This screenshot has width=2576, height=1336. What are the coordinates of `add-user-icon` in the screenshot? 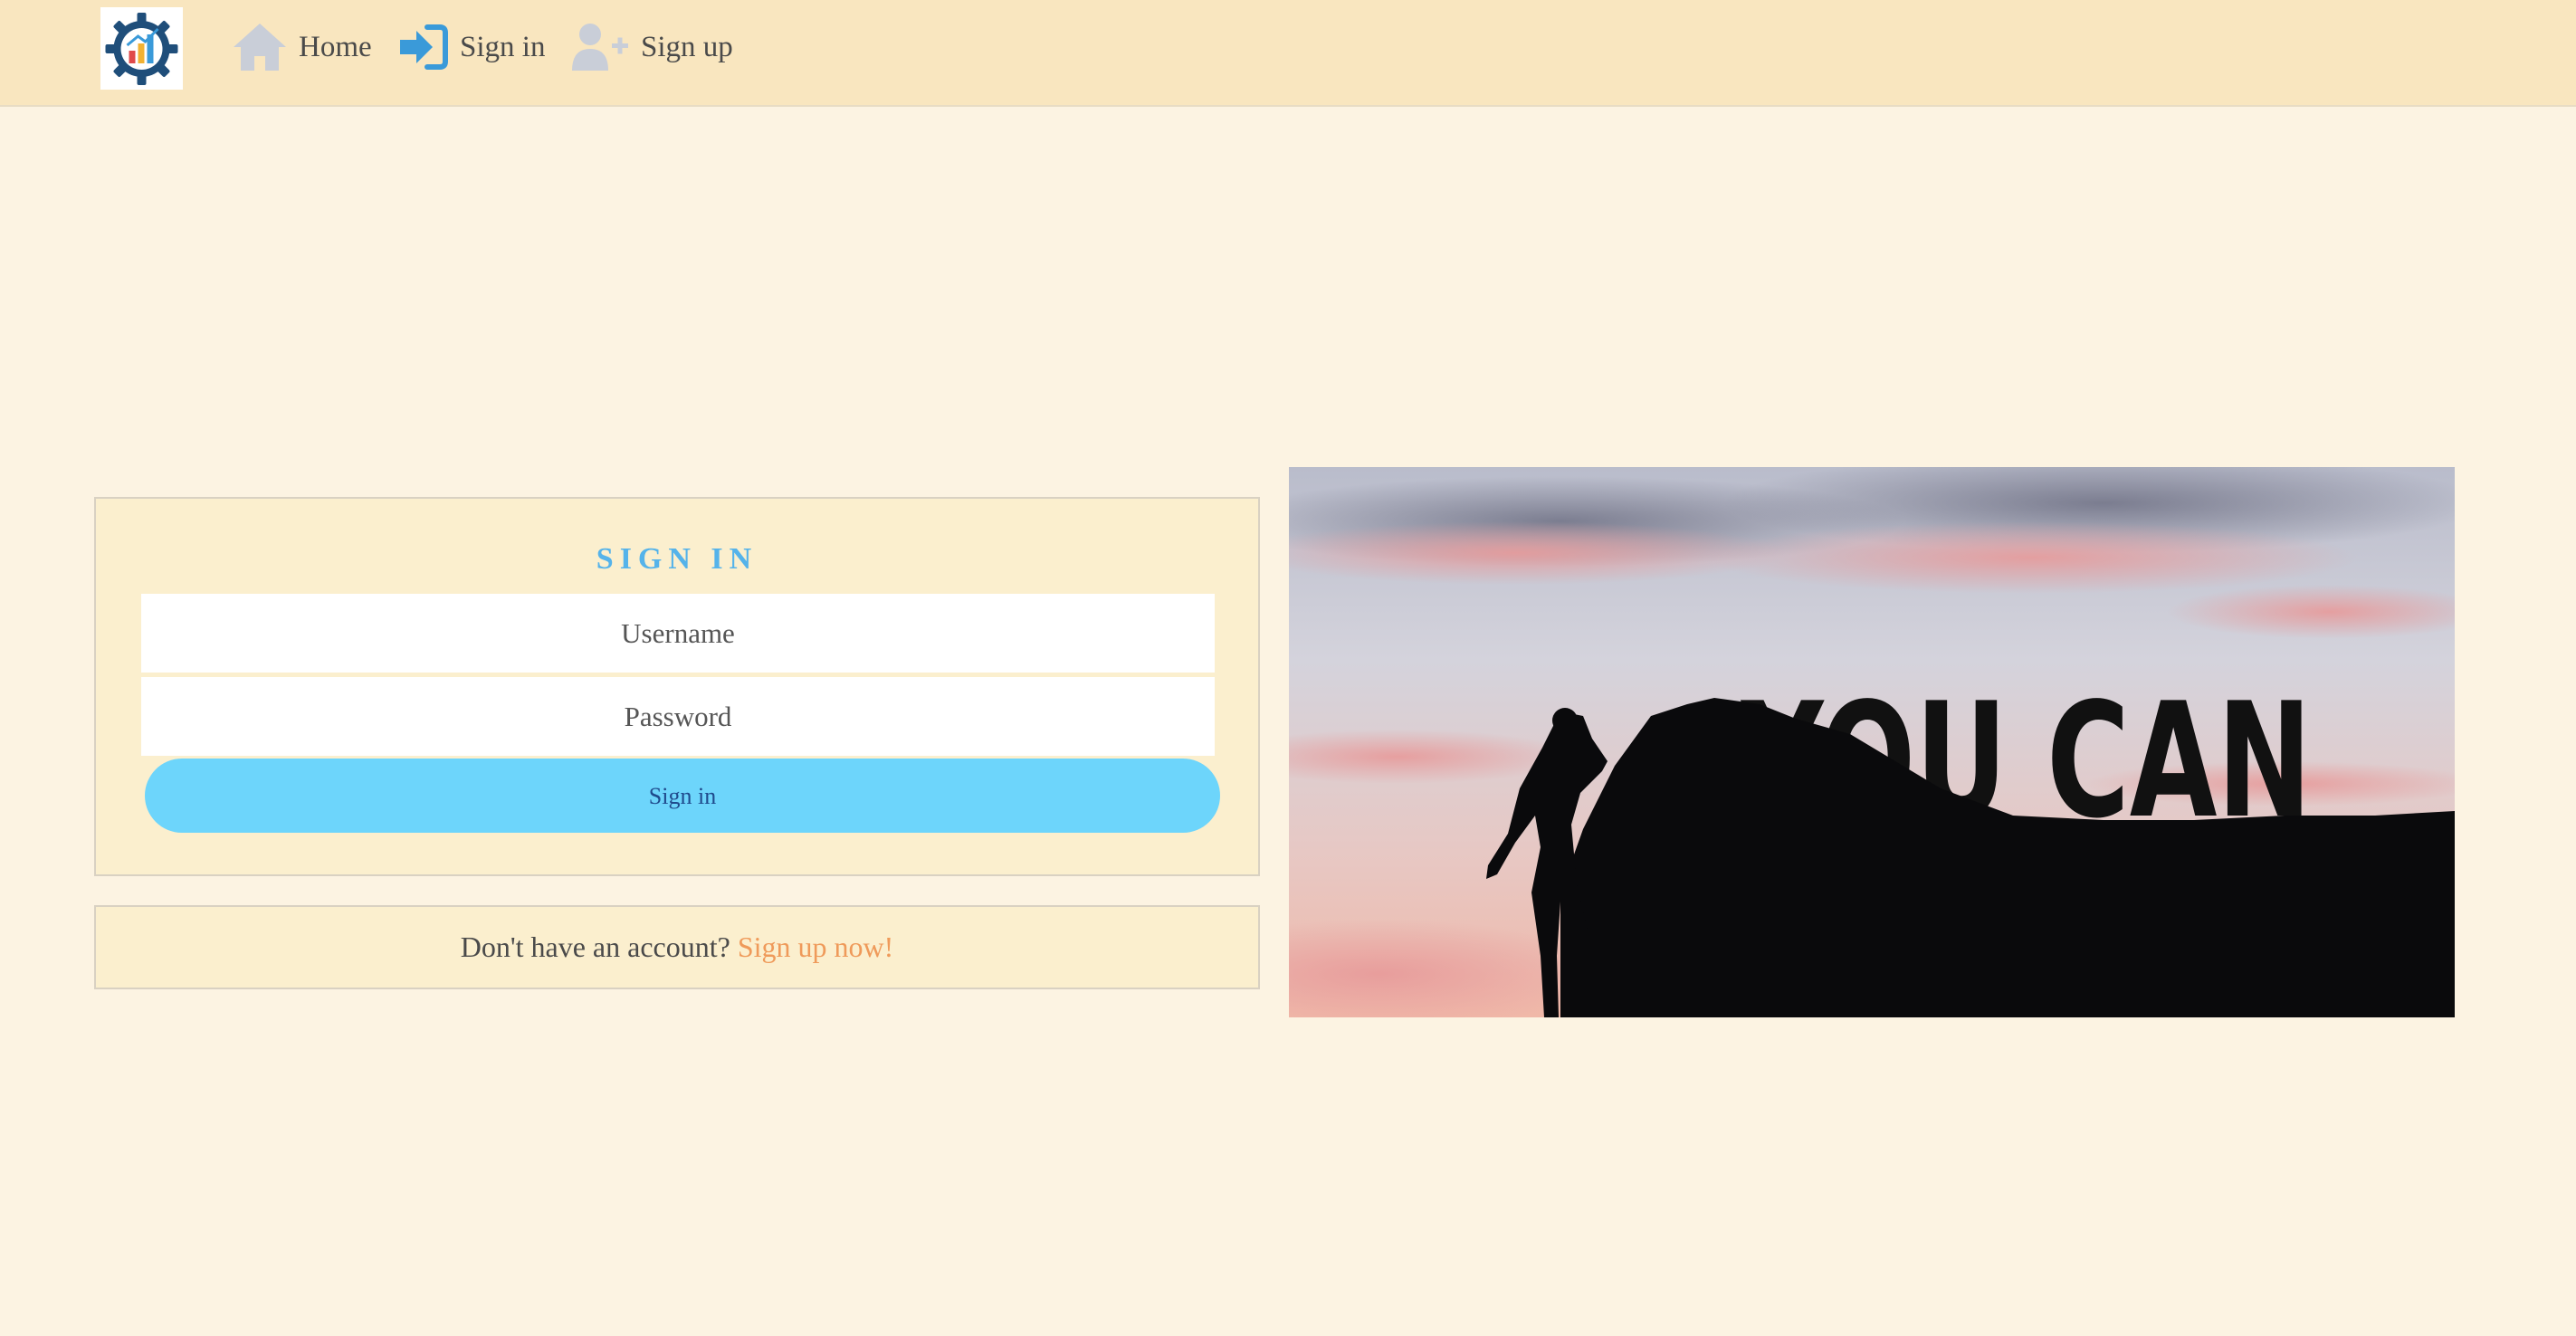 It's located at (600, 47).